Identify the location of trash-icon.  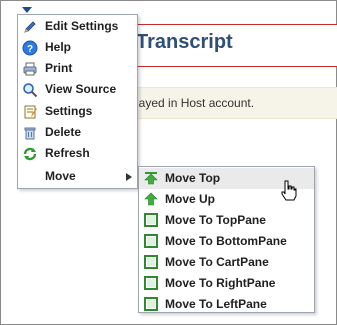
(30, 133).